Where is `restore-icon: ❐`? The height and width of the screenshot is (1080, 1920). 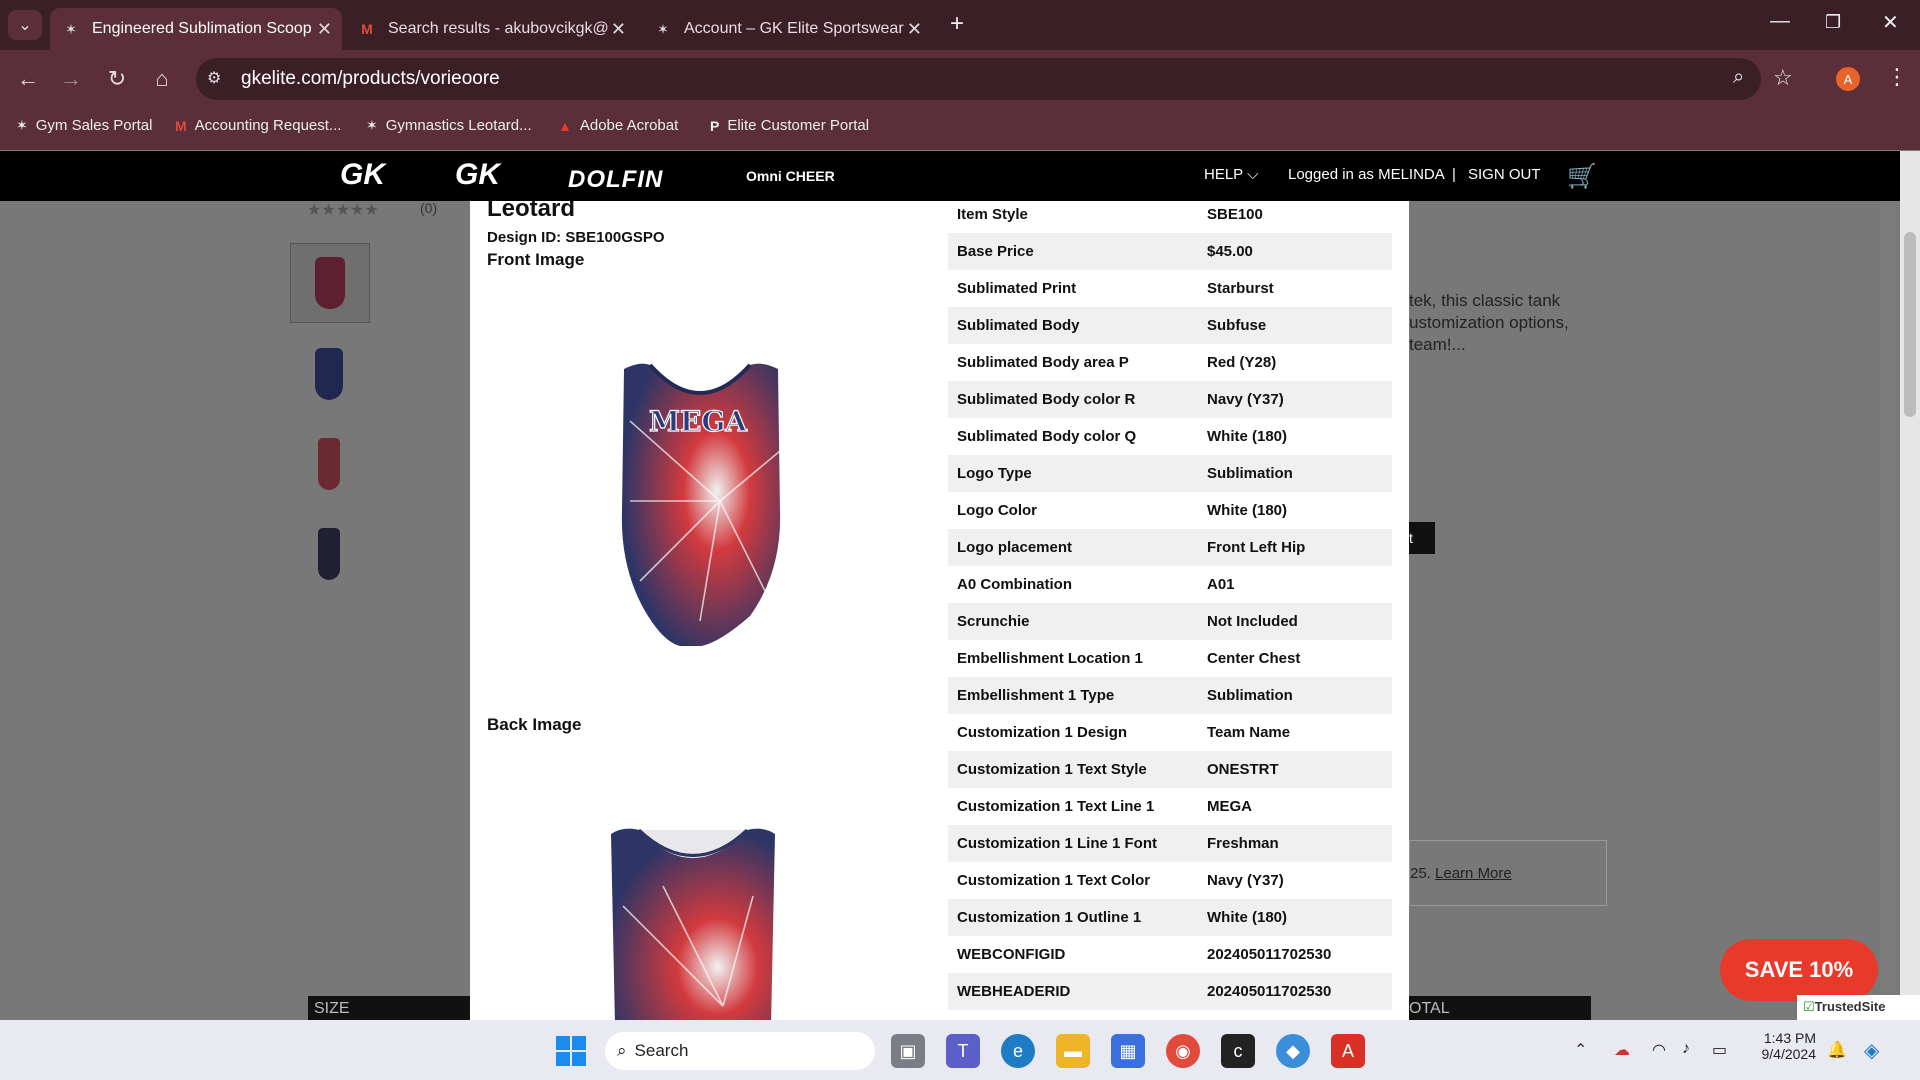 restore-icon: ❐ is located at coordinates (1833, 22).